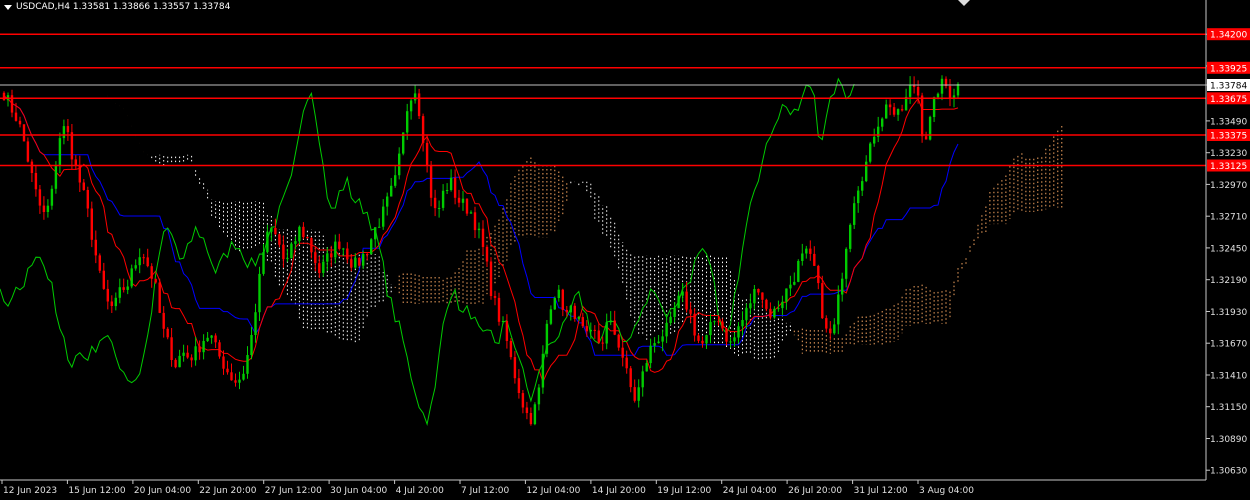 This screenshot has width=1250, height=500. I want to click on level-price-label: 1.33375, so click(1228, 137).